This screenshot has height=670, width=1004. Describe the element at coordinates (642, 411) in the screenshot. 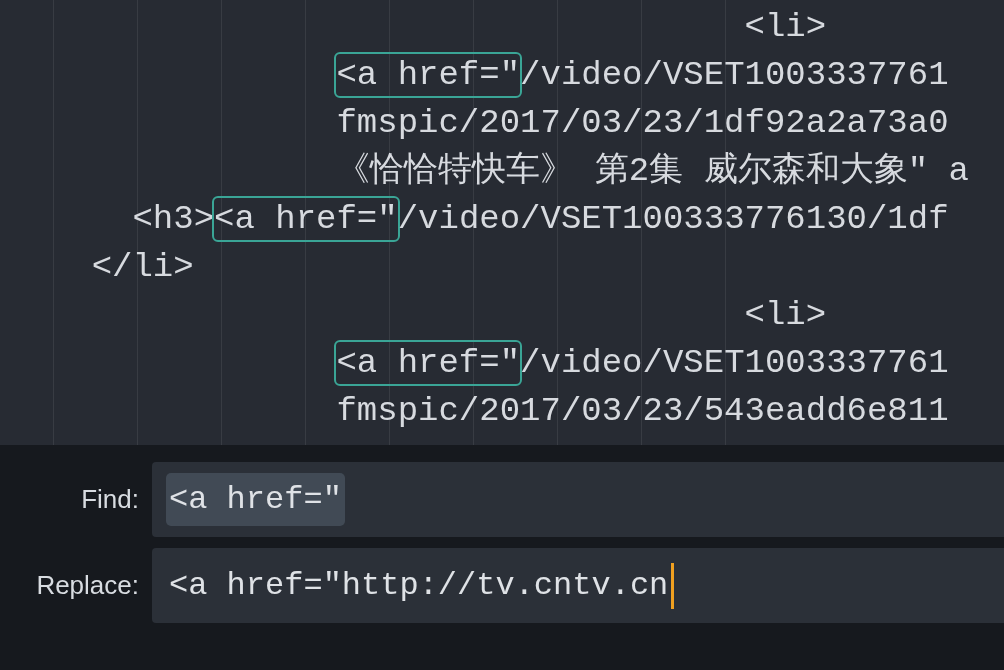

I see `code-text: fmspic/2017/03/23/543eadd6e811` at that location.